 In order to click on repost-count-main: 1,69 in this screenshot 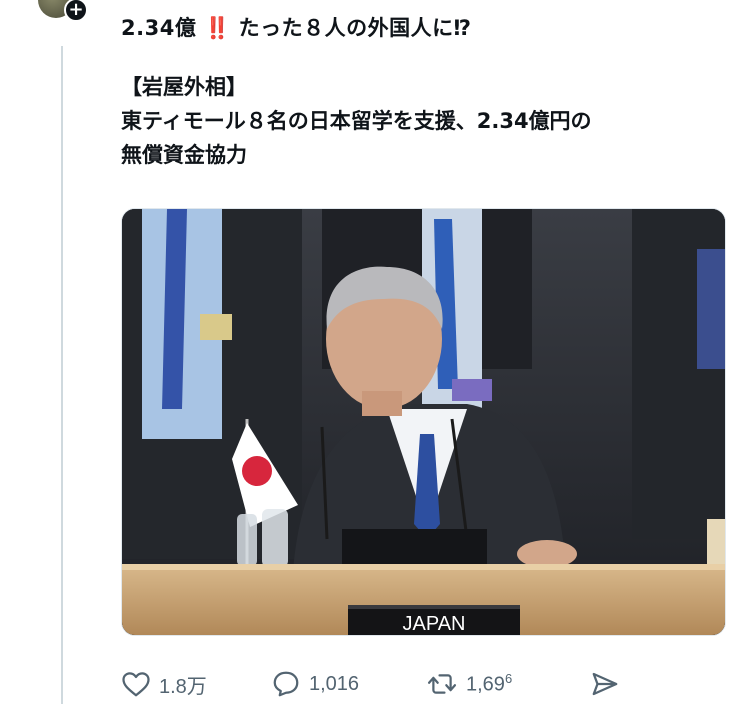, I will do `click(485, 684)`.